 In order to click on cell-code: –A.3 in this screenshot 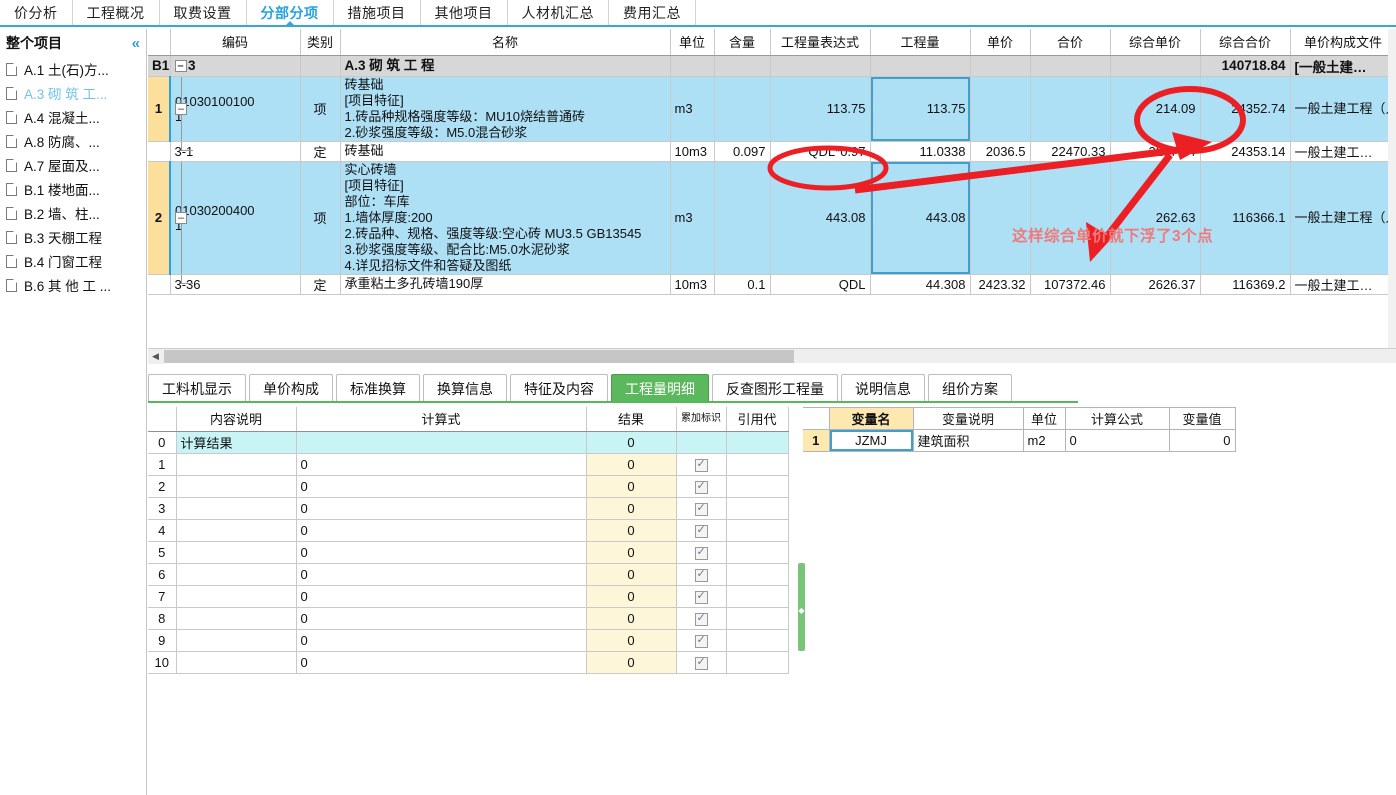, I will do `click(235, 66)`.